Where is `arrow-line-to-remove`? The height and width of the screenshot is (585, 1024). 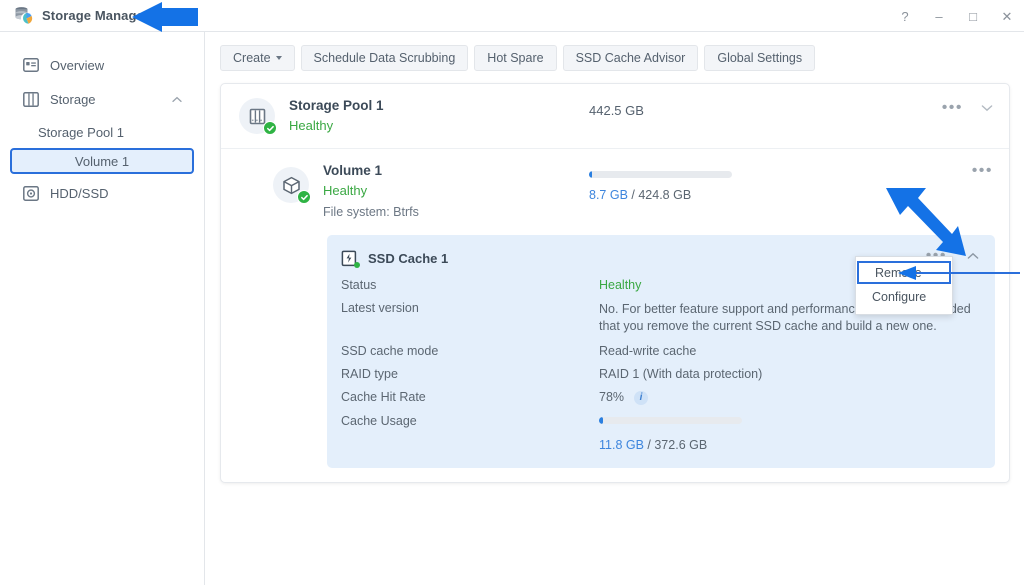
arrow-line-to-remove is located at coordinates (963, 273).